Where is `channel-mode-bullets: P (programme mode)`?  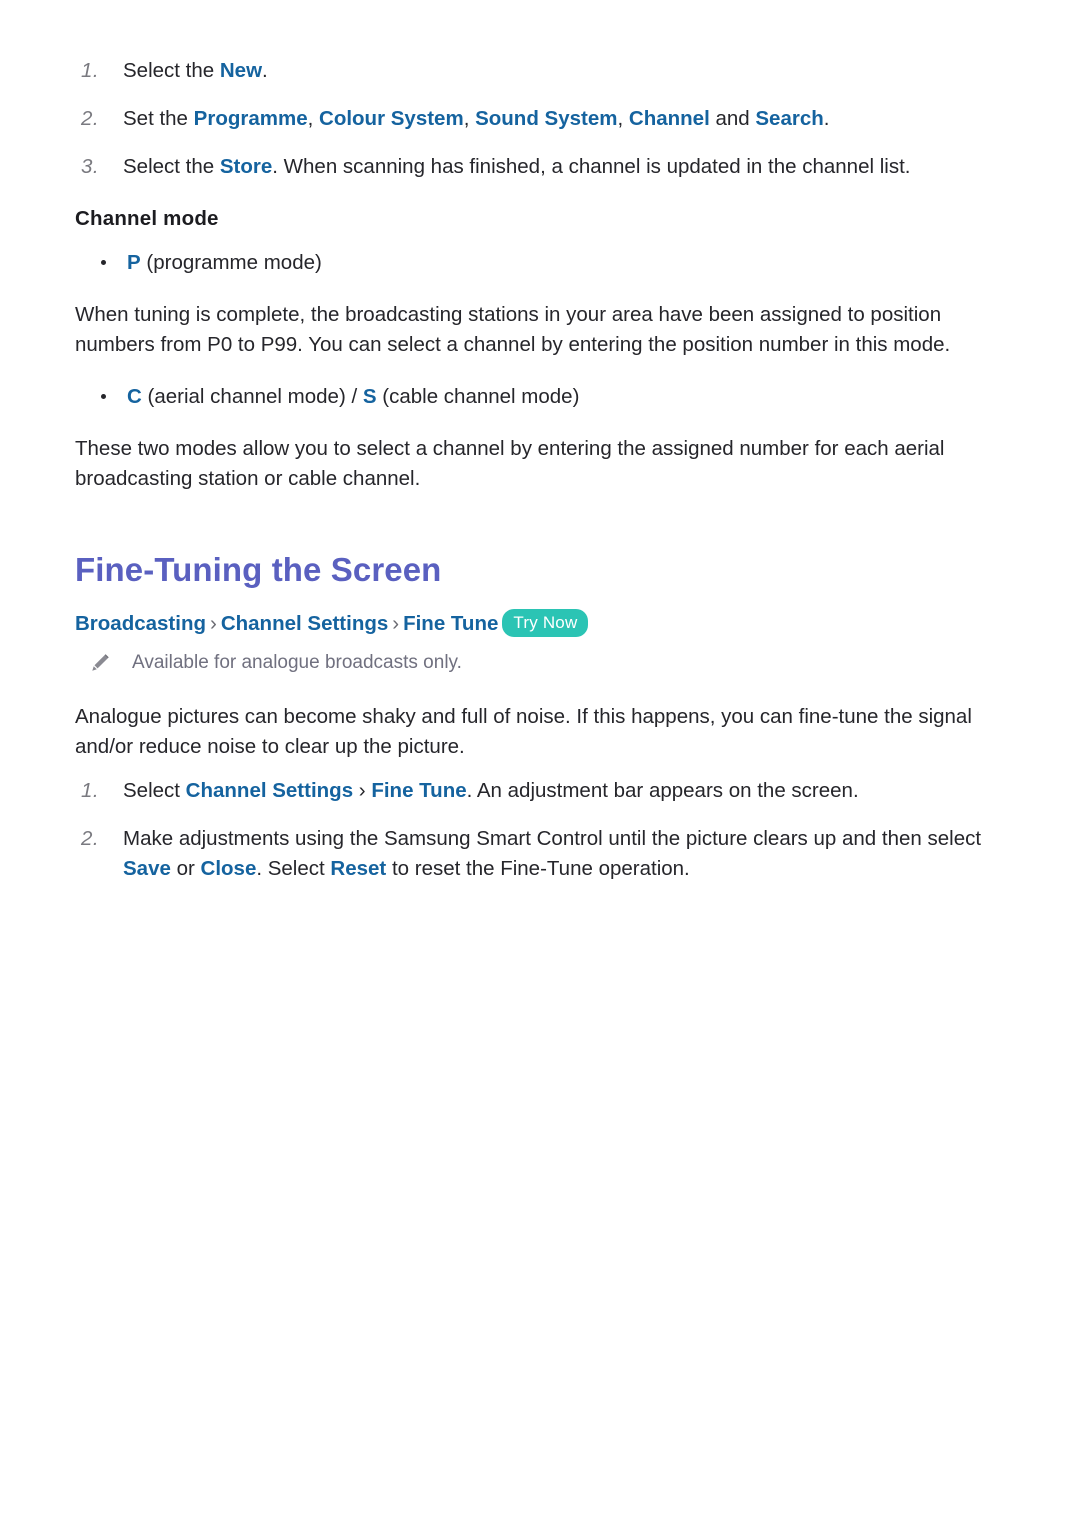 channel-mode-bullets: P (programme mode) is located at coordinates (540, 263).